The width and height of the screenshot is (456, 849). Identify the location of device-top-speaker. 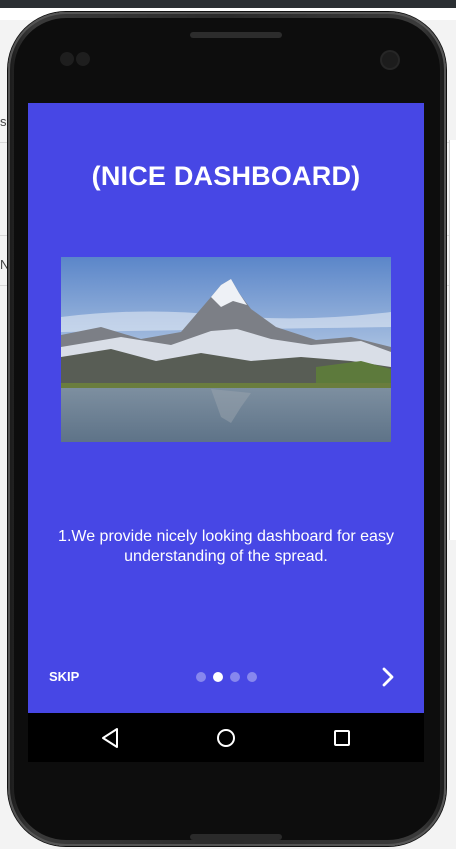
(236, 35).